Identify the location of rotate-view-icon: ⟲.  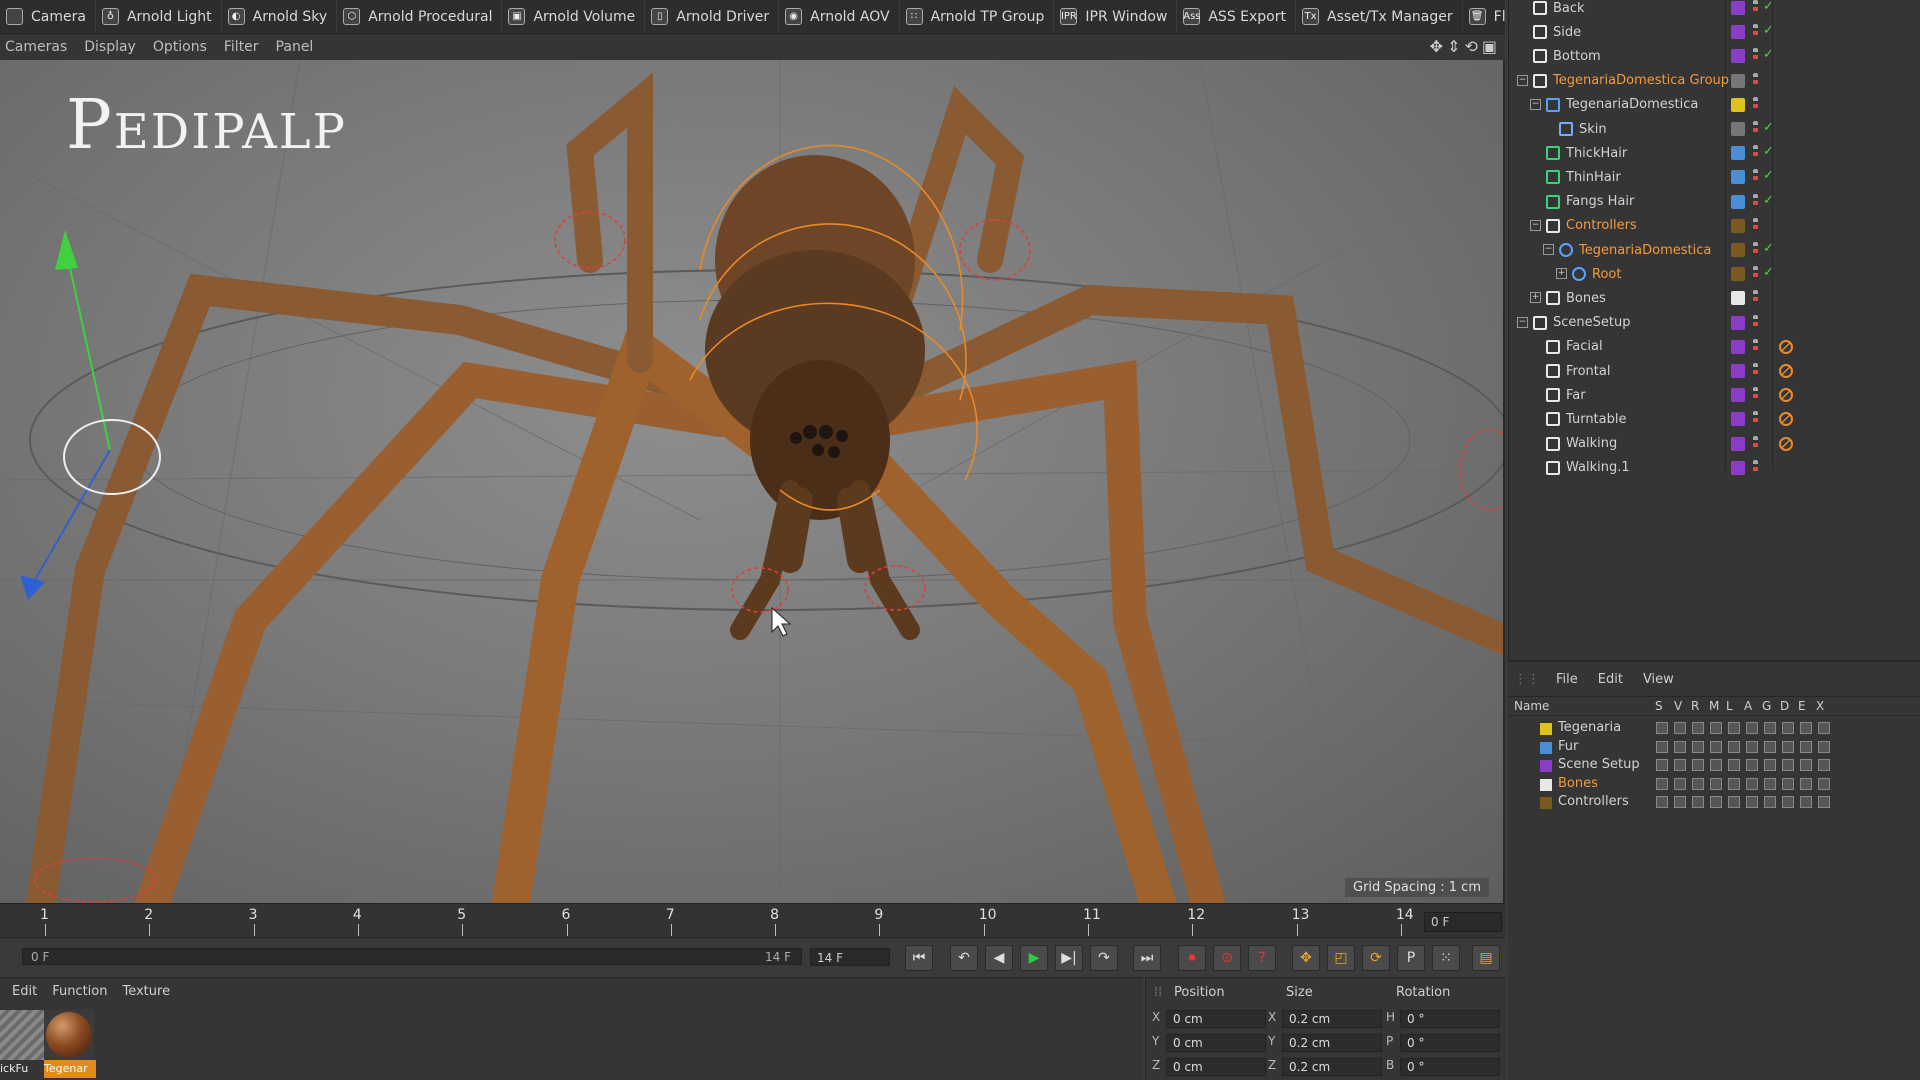
(1470, 46).